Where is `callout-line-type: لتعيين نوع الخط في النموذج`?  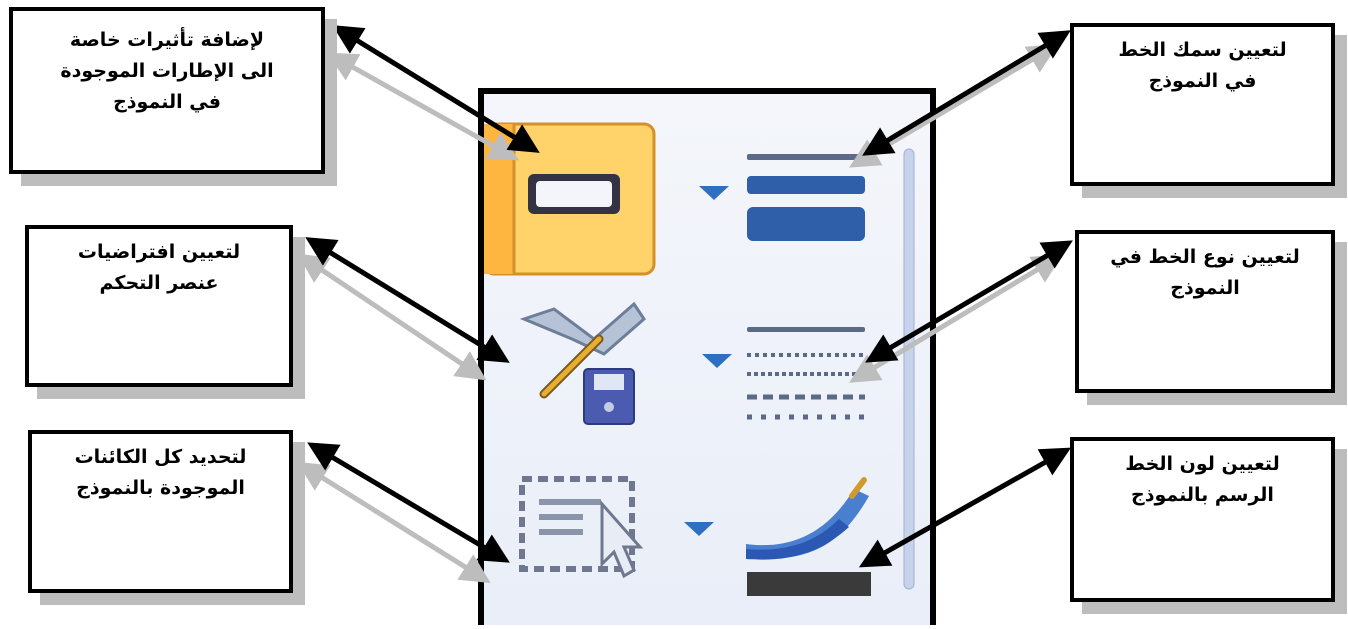
callout-line-type: لتعيين نوع الخط في النموذج is located at coordinates (1205, 311).